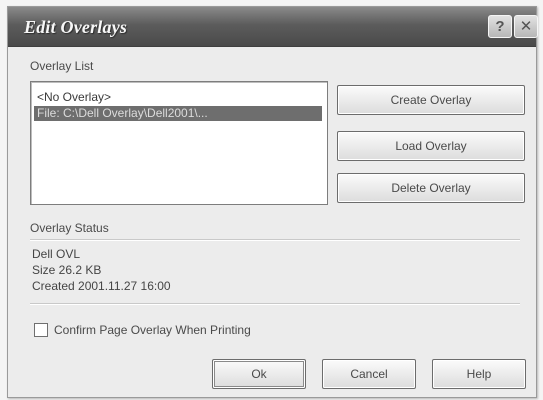 The height and width of the screenshot is (400, 543). I want to click on title-bar: Edit Overlays ? ✕, so click(273, 27).